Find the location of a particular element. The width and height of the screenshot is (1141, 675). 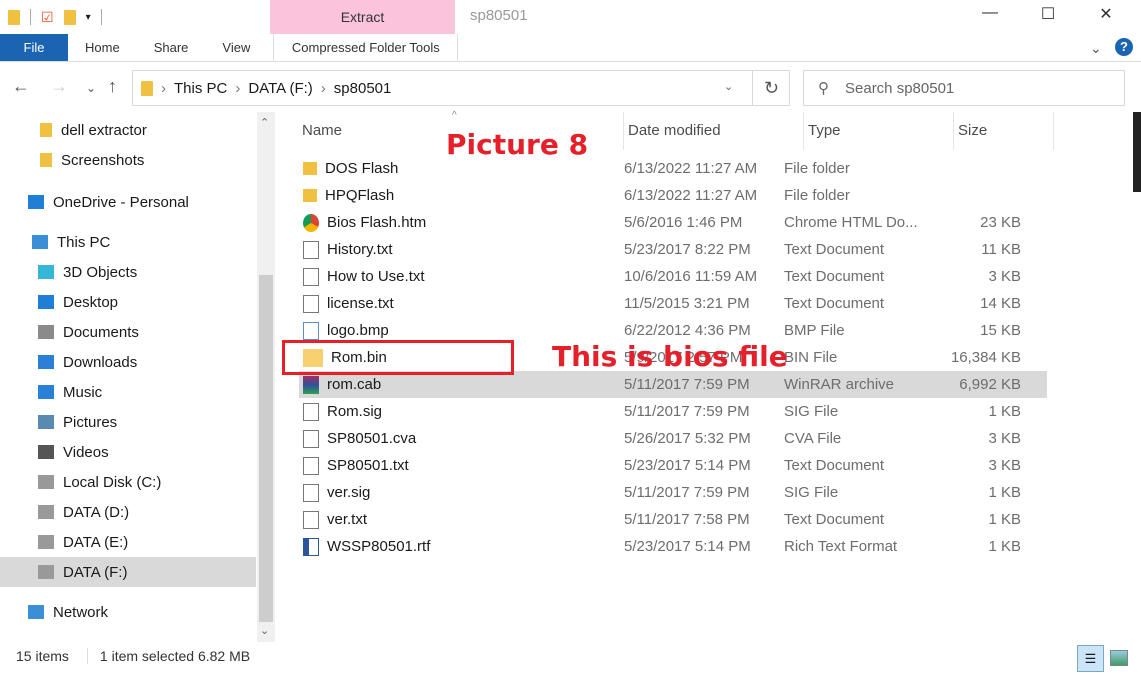

new-folder-icon is located at coordinates (69, 17).